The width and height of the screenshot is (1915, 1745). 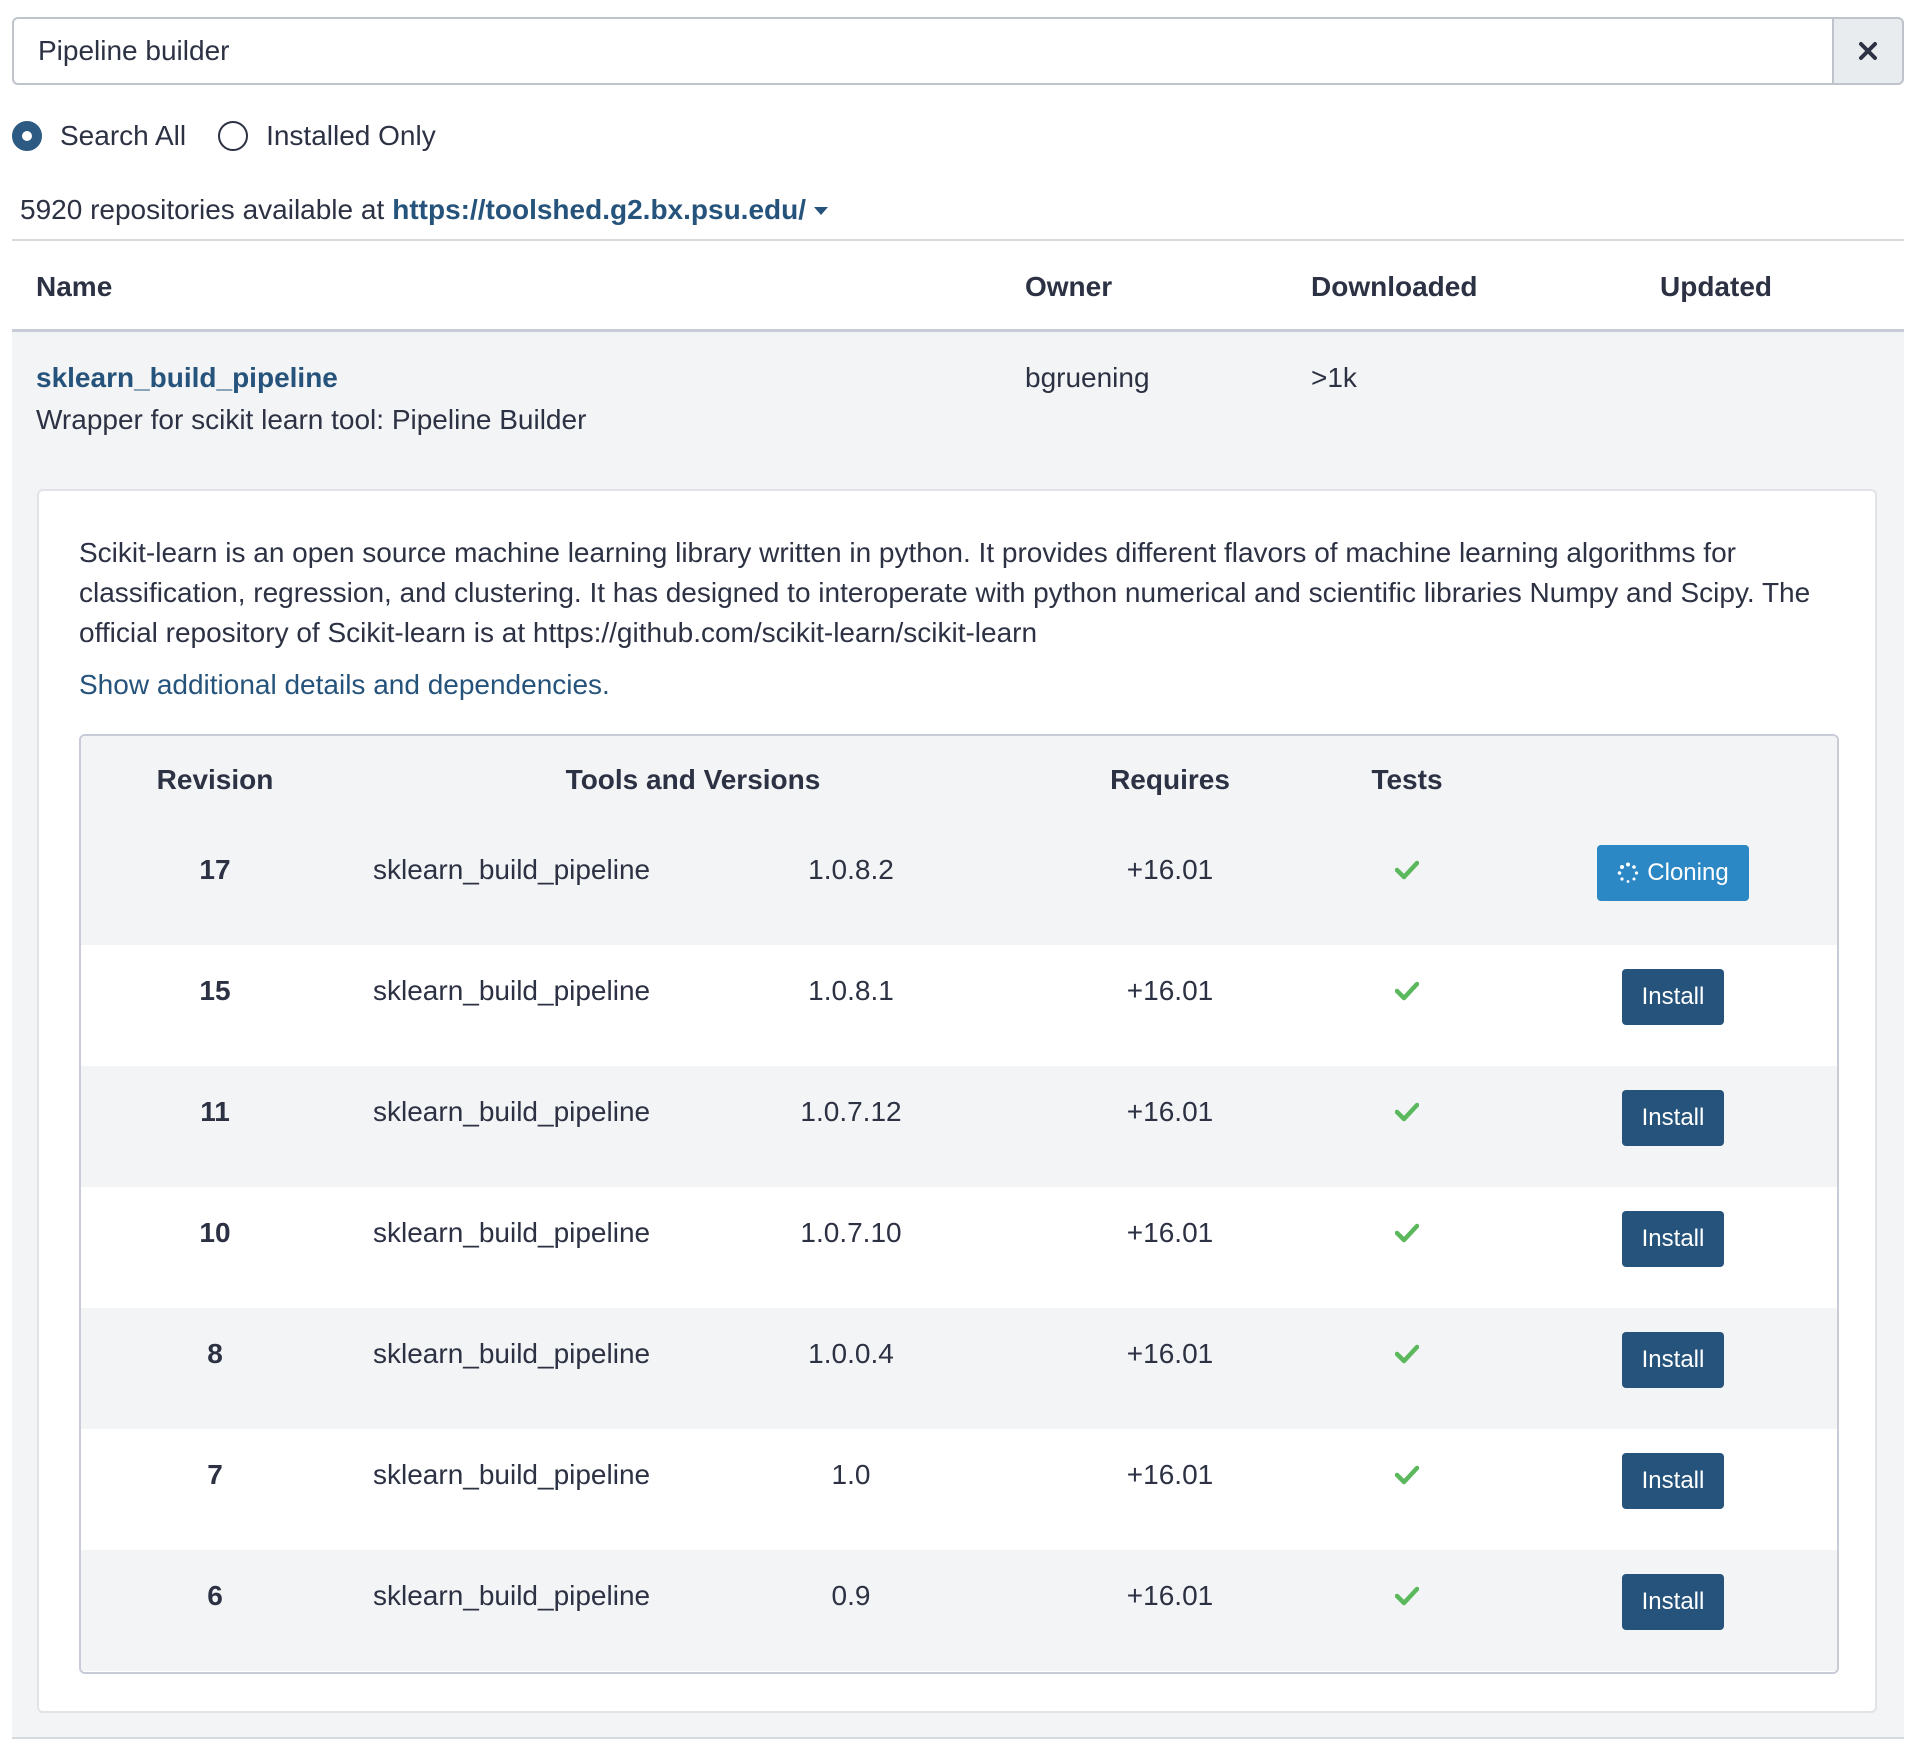 I want to click on tool-version: 1.0.8.1, so click(x=851, y=990).